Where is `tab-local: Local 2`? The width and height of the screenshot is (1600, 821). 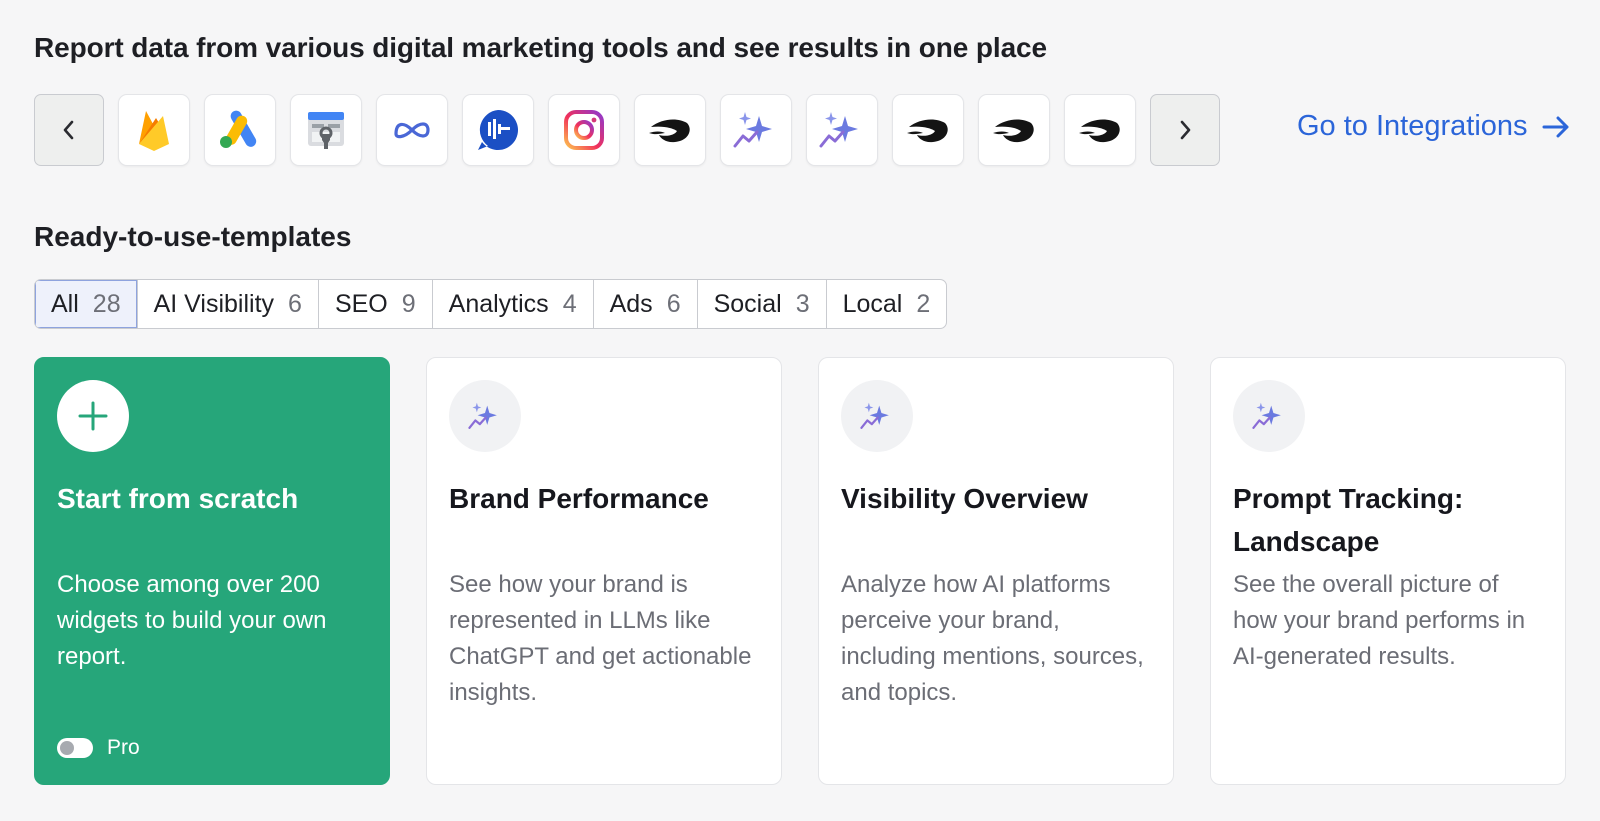
tab-local: Local 2 is located at coordinates (887, 304).